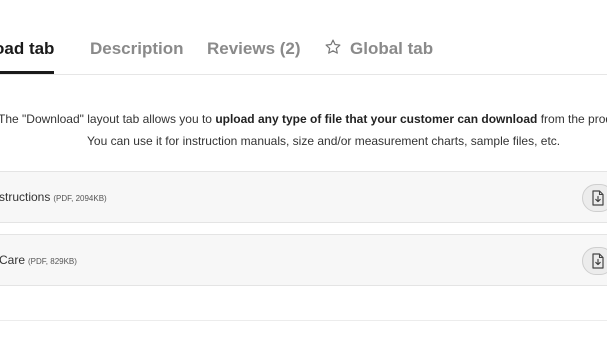 The image size is (607, 355). Describe the element at coordinates (254, 48) in the screenshot. I see `tab-reviews-label: Reviews (2)` at that location.